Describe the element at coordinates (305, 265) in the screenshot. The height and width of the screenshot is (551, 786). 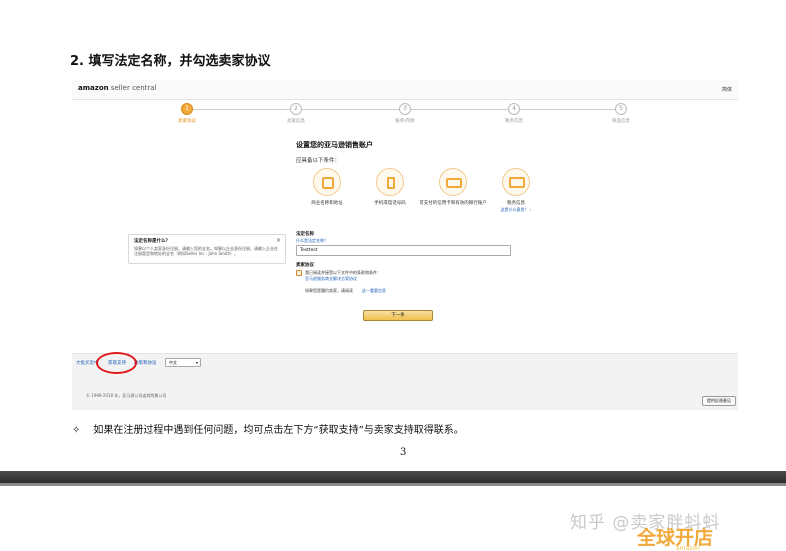
I see `agreement-label: 卖家协议` at that location.